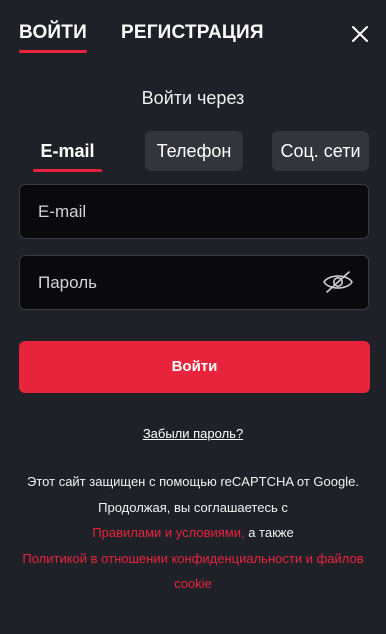  Describe the element at coordinates (53, 37) in the screenshot. I see `tab-login: ВОЙТИ` at that location.